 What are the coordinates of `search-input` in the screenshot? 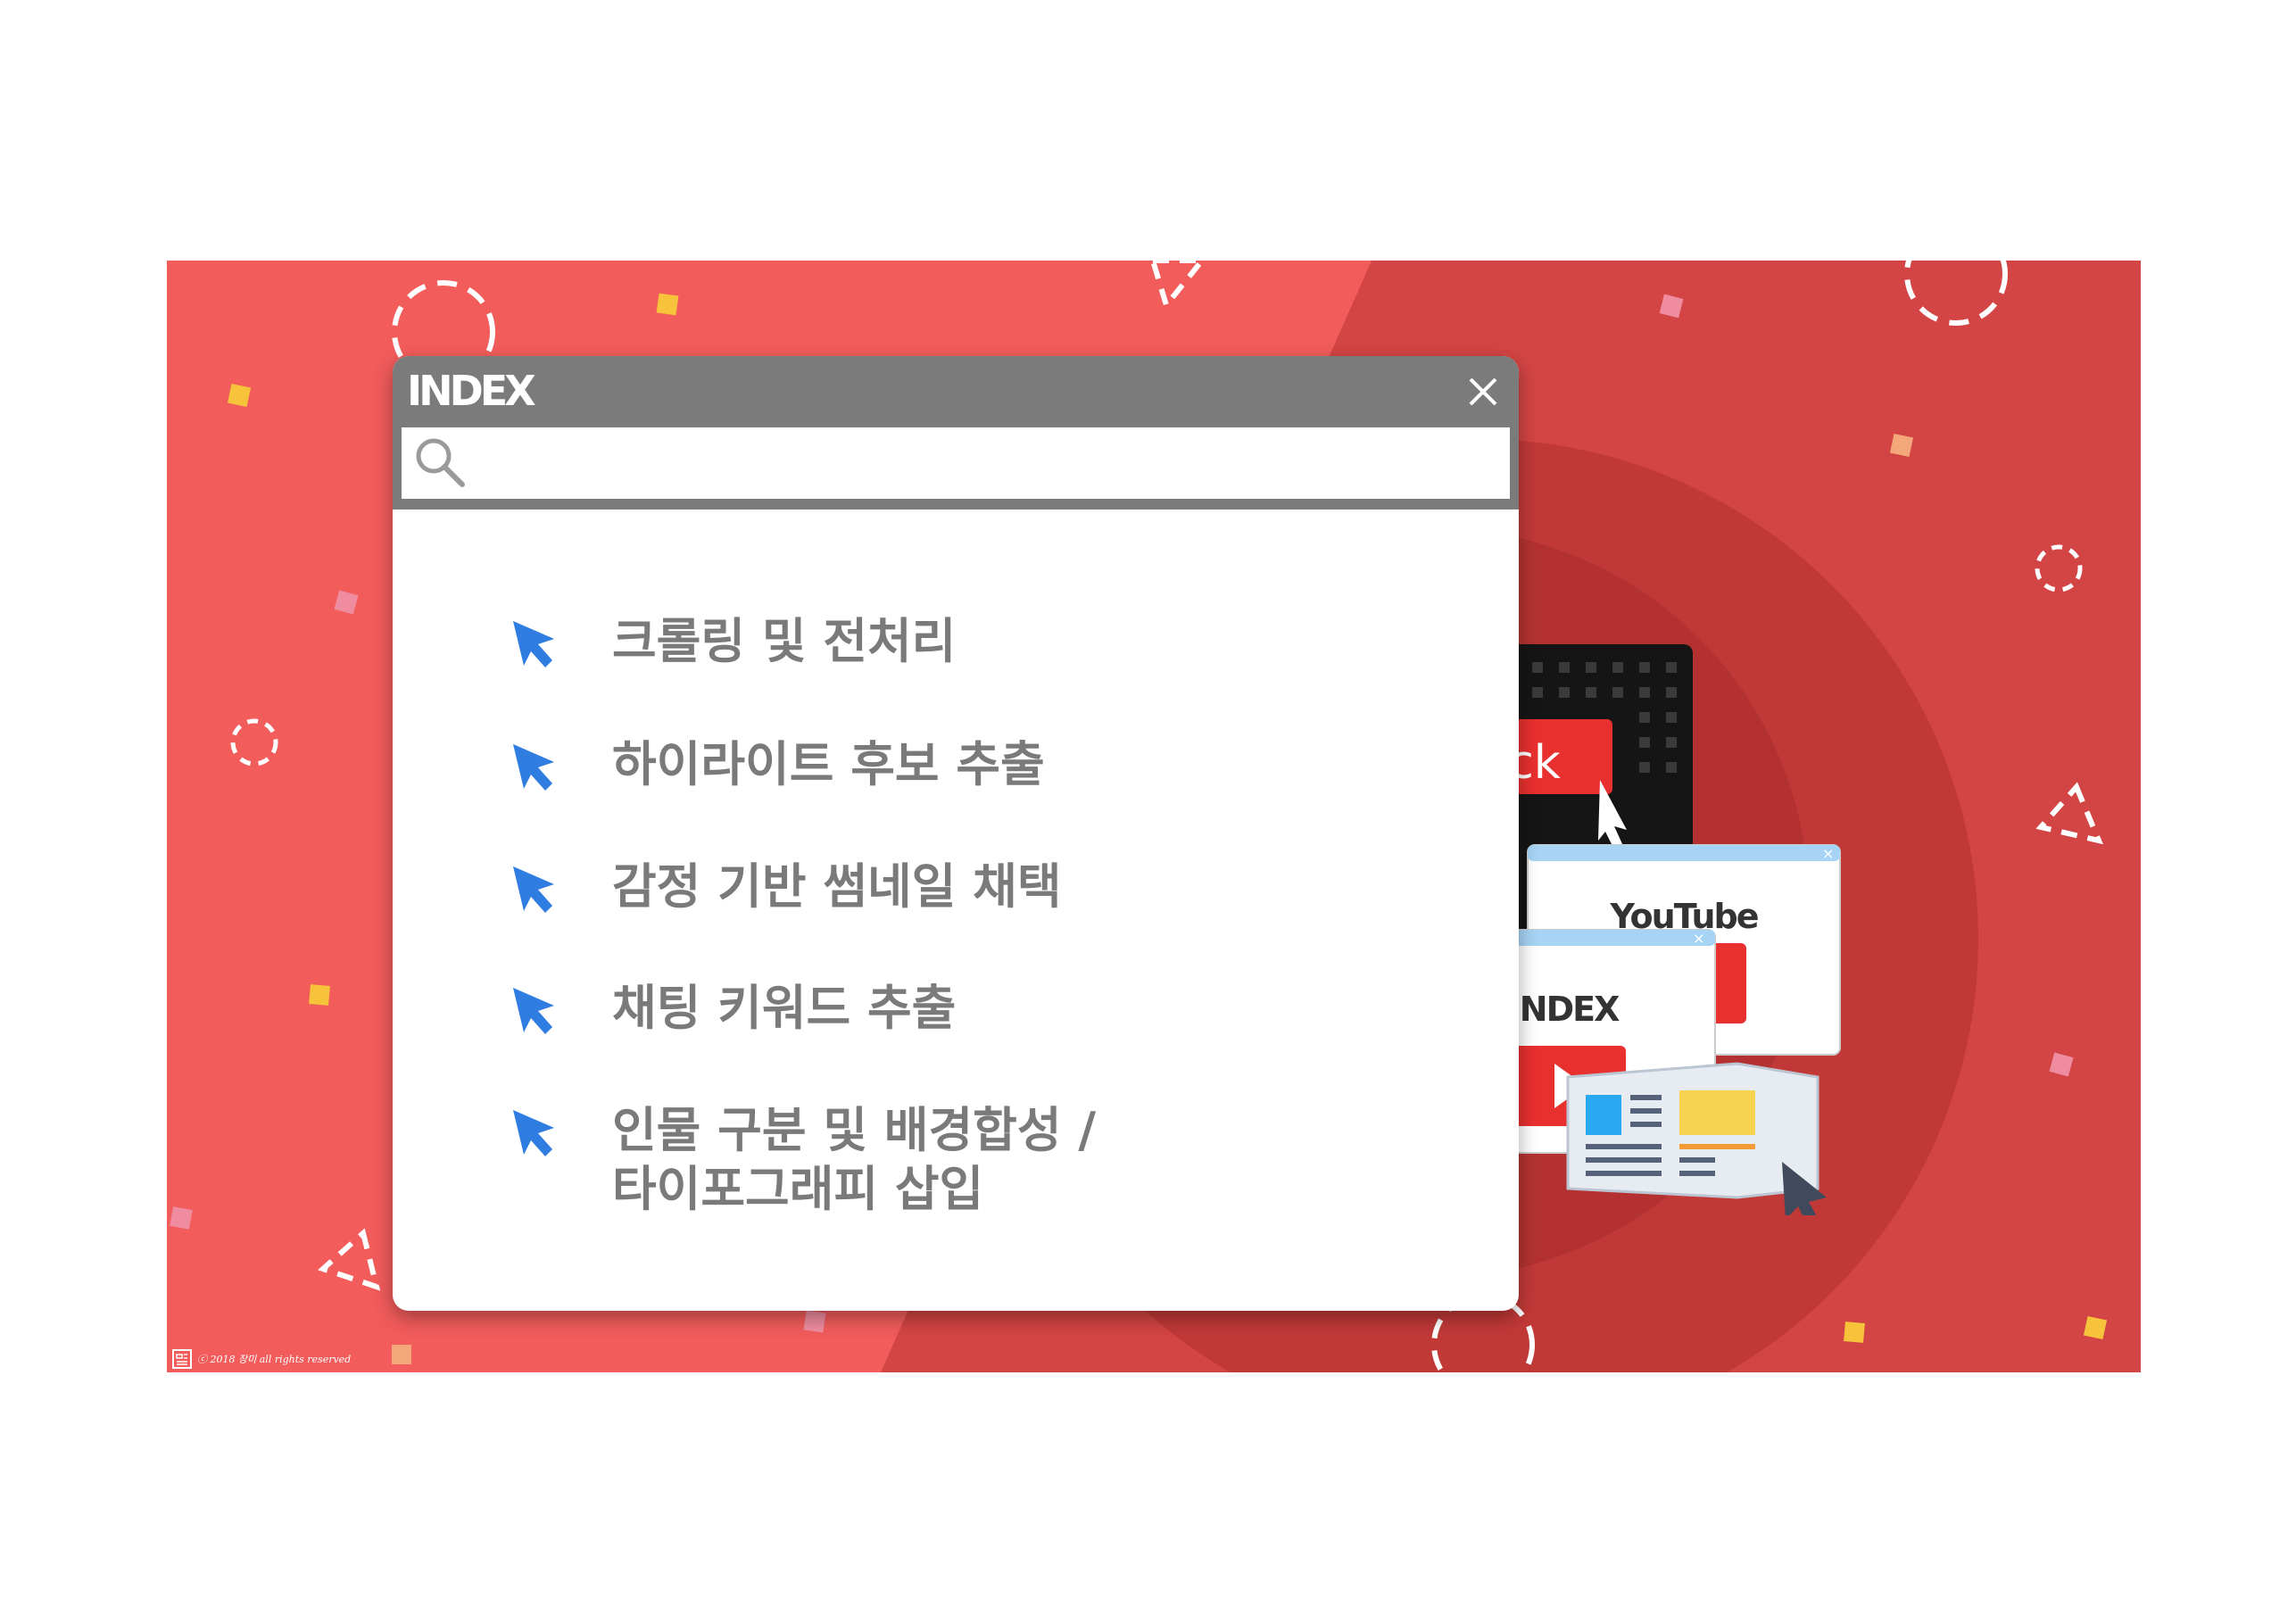 It's located at (991, 463).